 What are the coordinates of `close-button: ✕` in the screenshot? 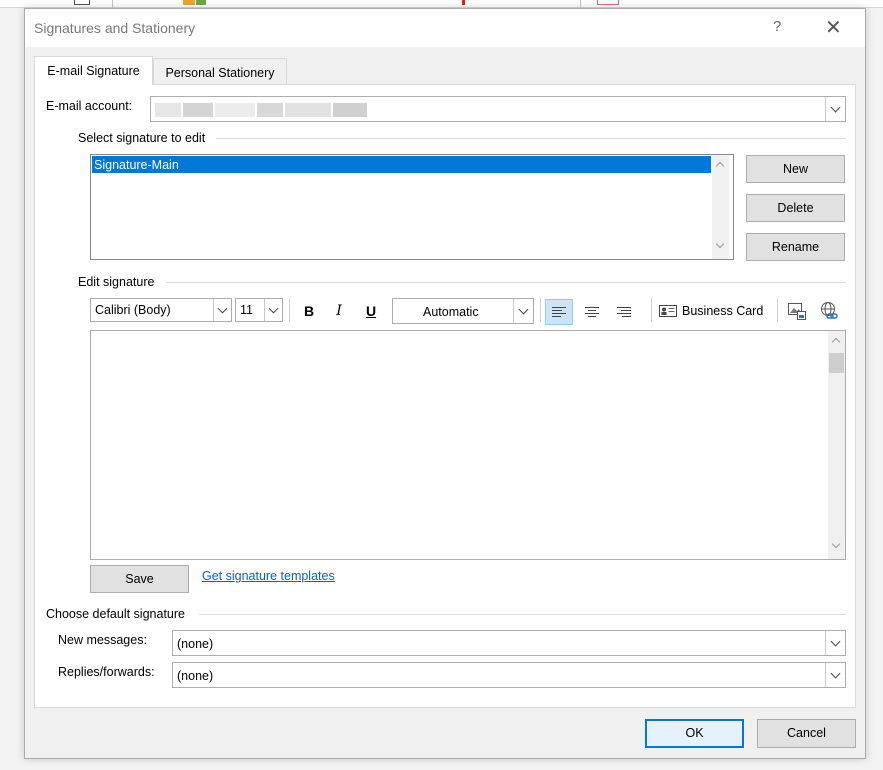 It's located at (833, 27).